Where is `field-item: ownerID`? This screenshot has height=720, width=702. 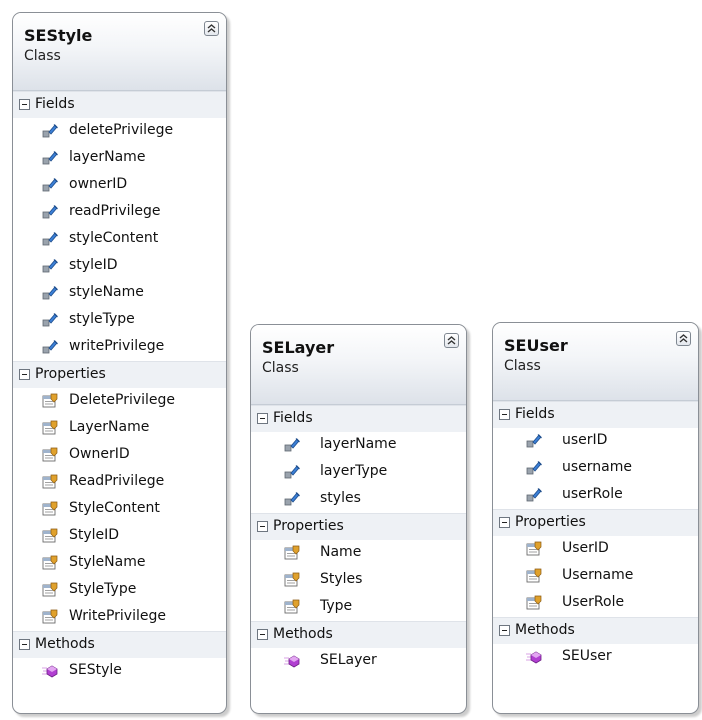
field-item: ownerID is located at coordinates (119, 185).